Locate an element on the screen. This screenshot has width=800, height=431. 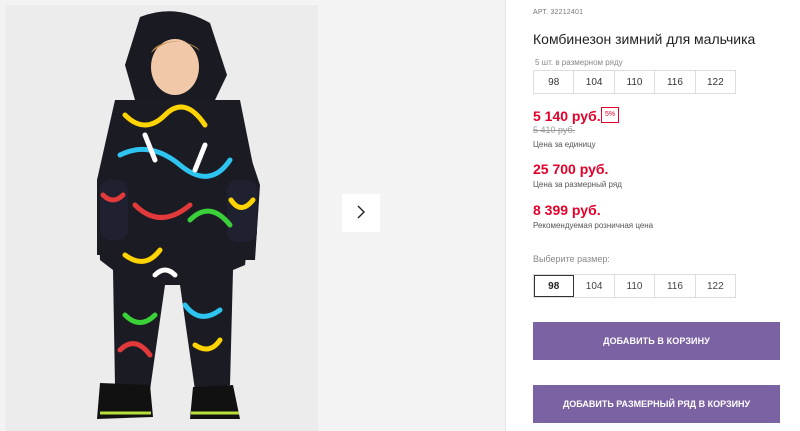
product-title: Комбинезон зимний для мальчика is located at coordinates (644, 39).